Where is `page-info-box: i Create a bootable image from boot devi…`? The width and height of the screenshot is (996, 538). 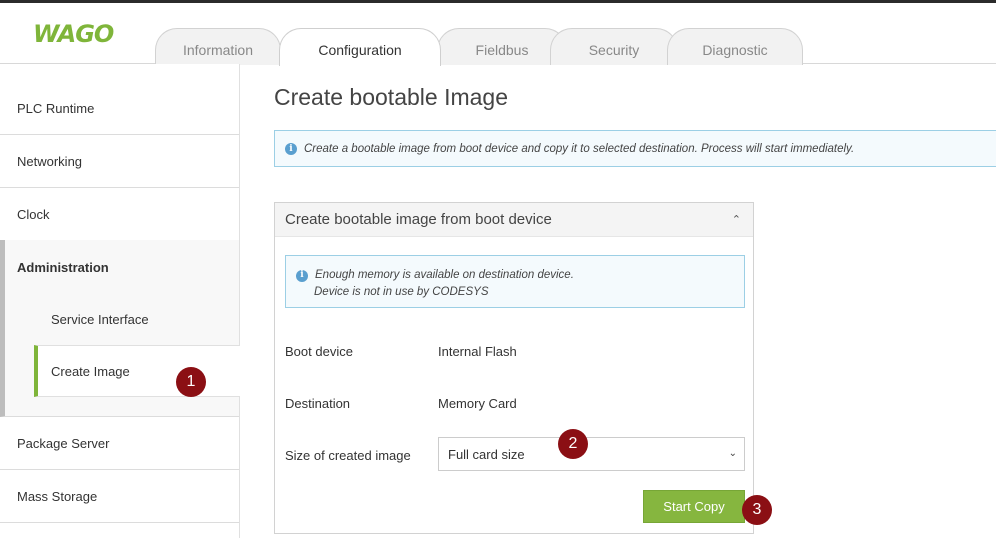
page-info-box: i Create a bootable image from boot devi… is located at coordinates (635, 148).